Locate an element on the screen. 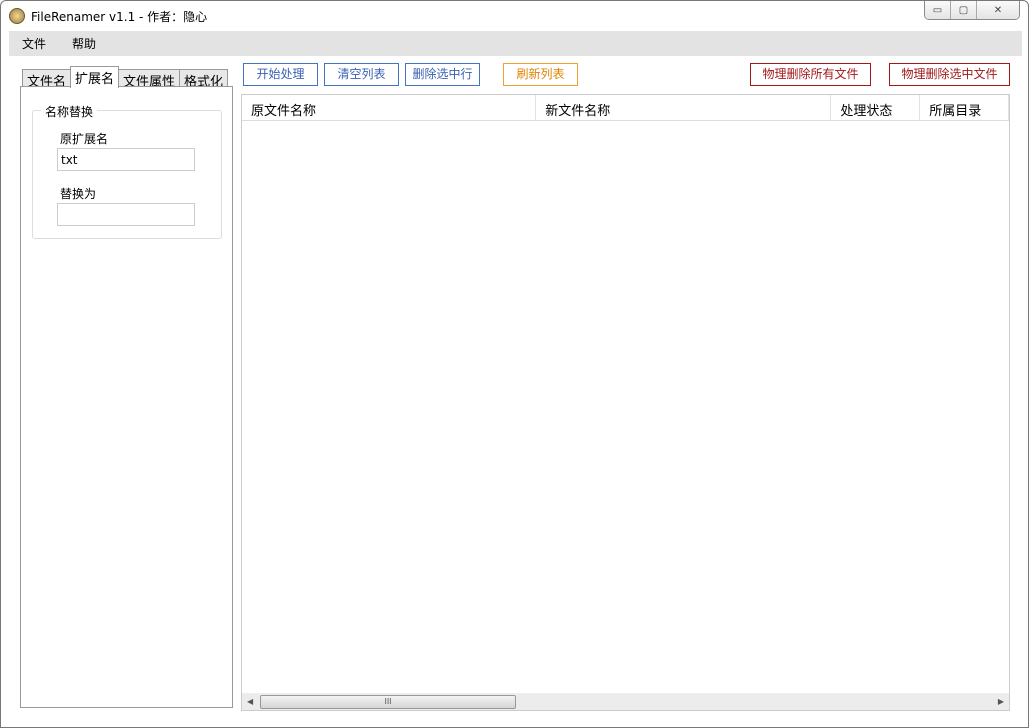  maximize-button: ▢ is located at coordinates (964, 10).